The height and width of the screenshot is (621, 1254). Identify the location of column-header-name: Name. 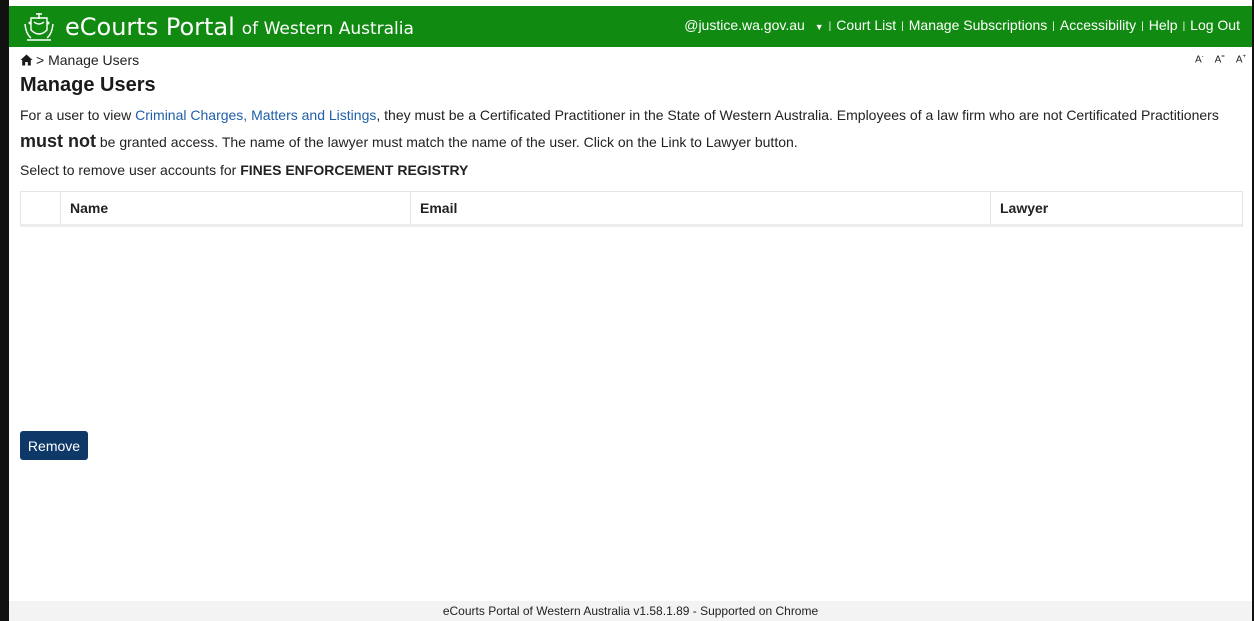
(235, 208).